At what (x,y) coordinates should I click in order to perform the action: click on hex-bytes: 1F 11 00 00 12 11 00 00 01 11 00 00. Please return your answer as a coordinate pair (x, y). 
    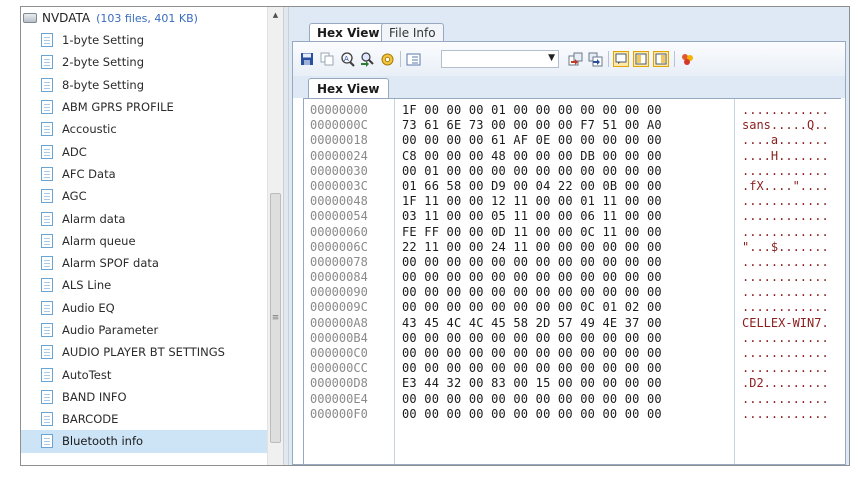
    Looking at the image, I should click on (532, 201).